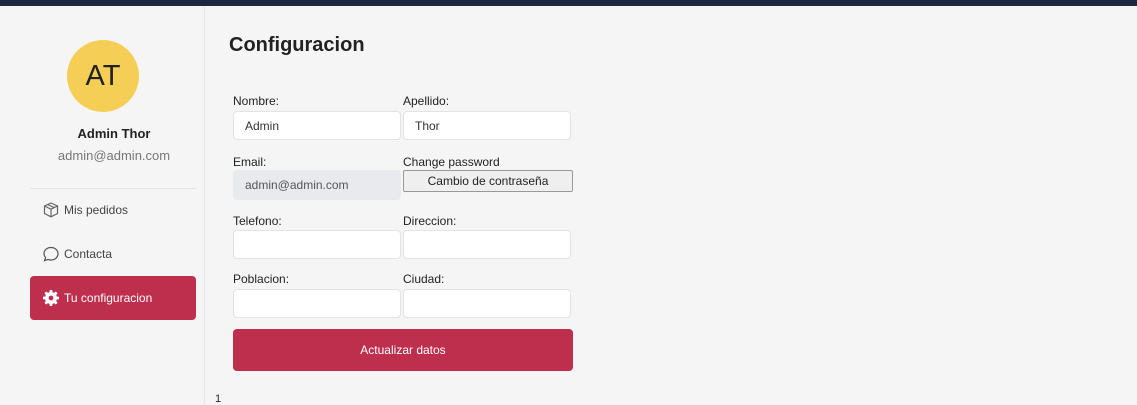 The height and width of the screenshot is (405, 1137). I want to click on direccion-input, so click(487, 244).